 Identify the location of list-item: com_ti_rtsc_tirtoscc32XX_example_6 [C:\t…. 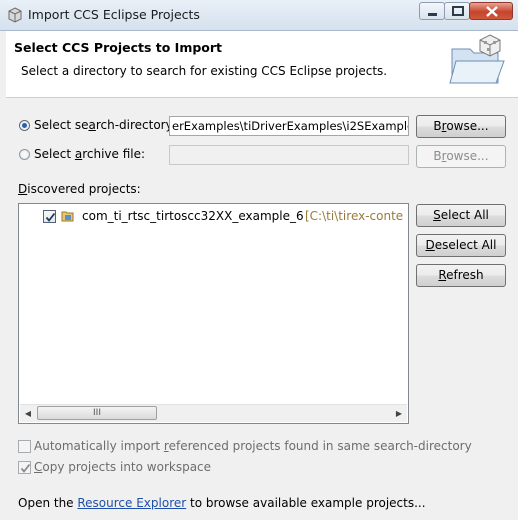
(223, 217).